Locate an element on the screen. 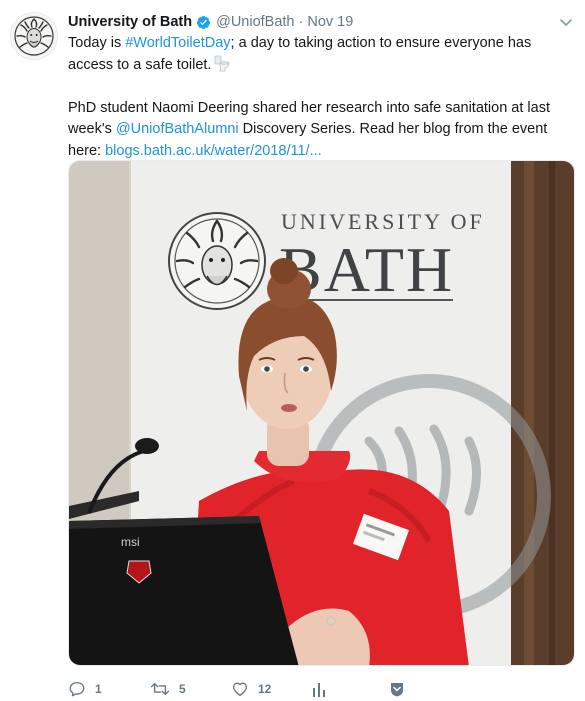  tweet-timestamp: Nov 19 is located at coordinates (330, 22).